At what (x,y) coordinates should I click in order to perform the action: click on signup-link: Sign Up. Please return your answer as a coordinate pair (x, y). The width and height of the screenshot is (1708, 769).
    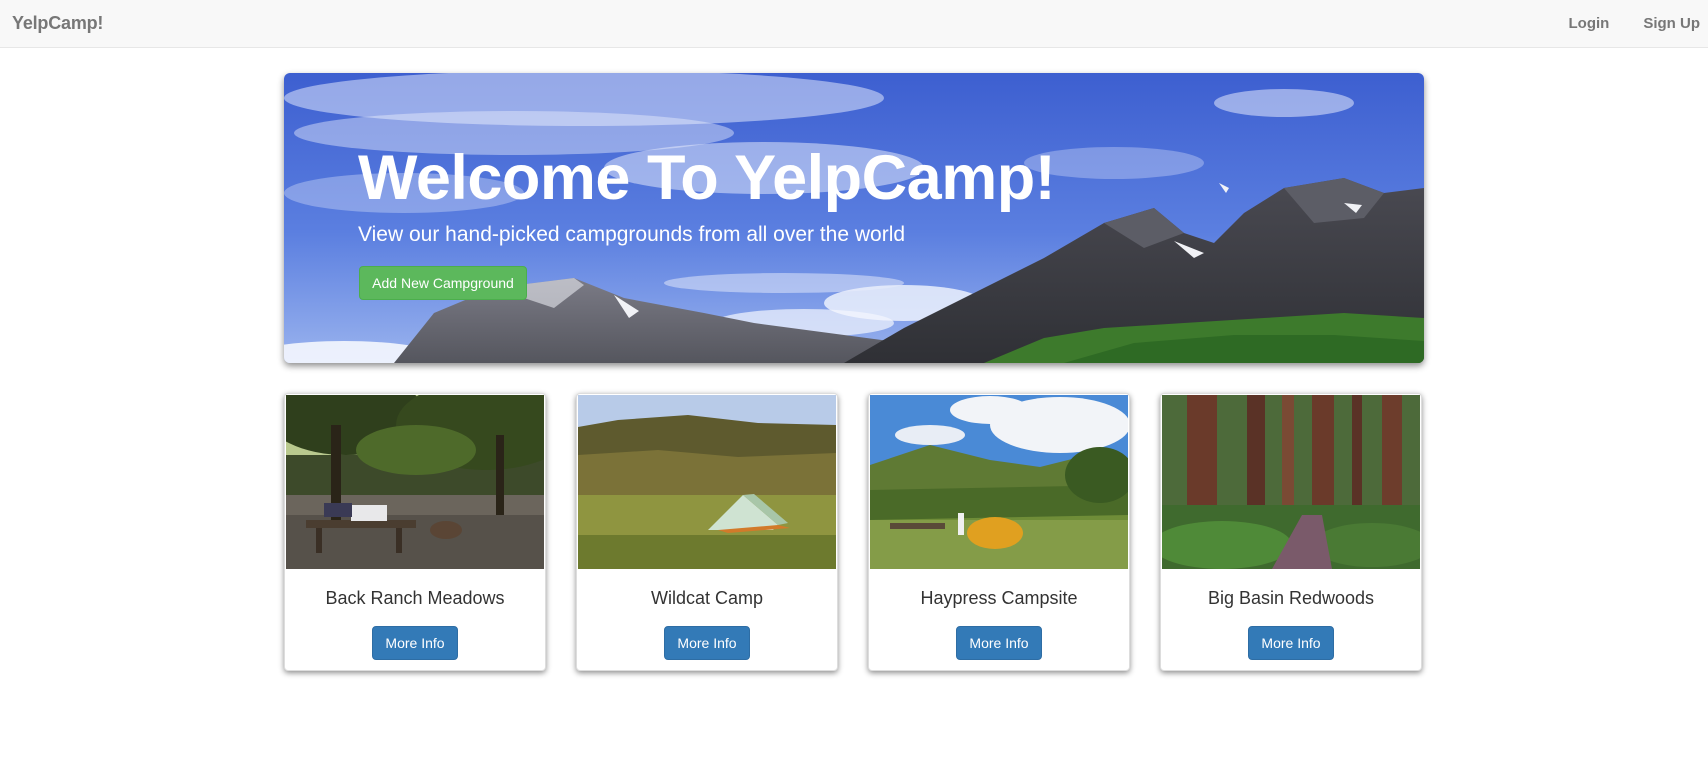
    Looking at the image, I should click on (1663, 24).